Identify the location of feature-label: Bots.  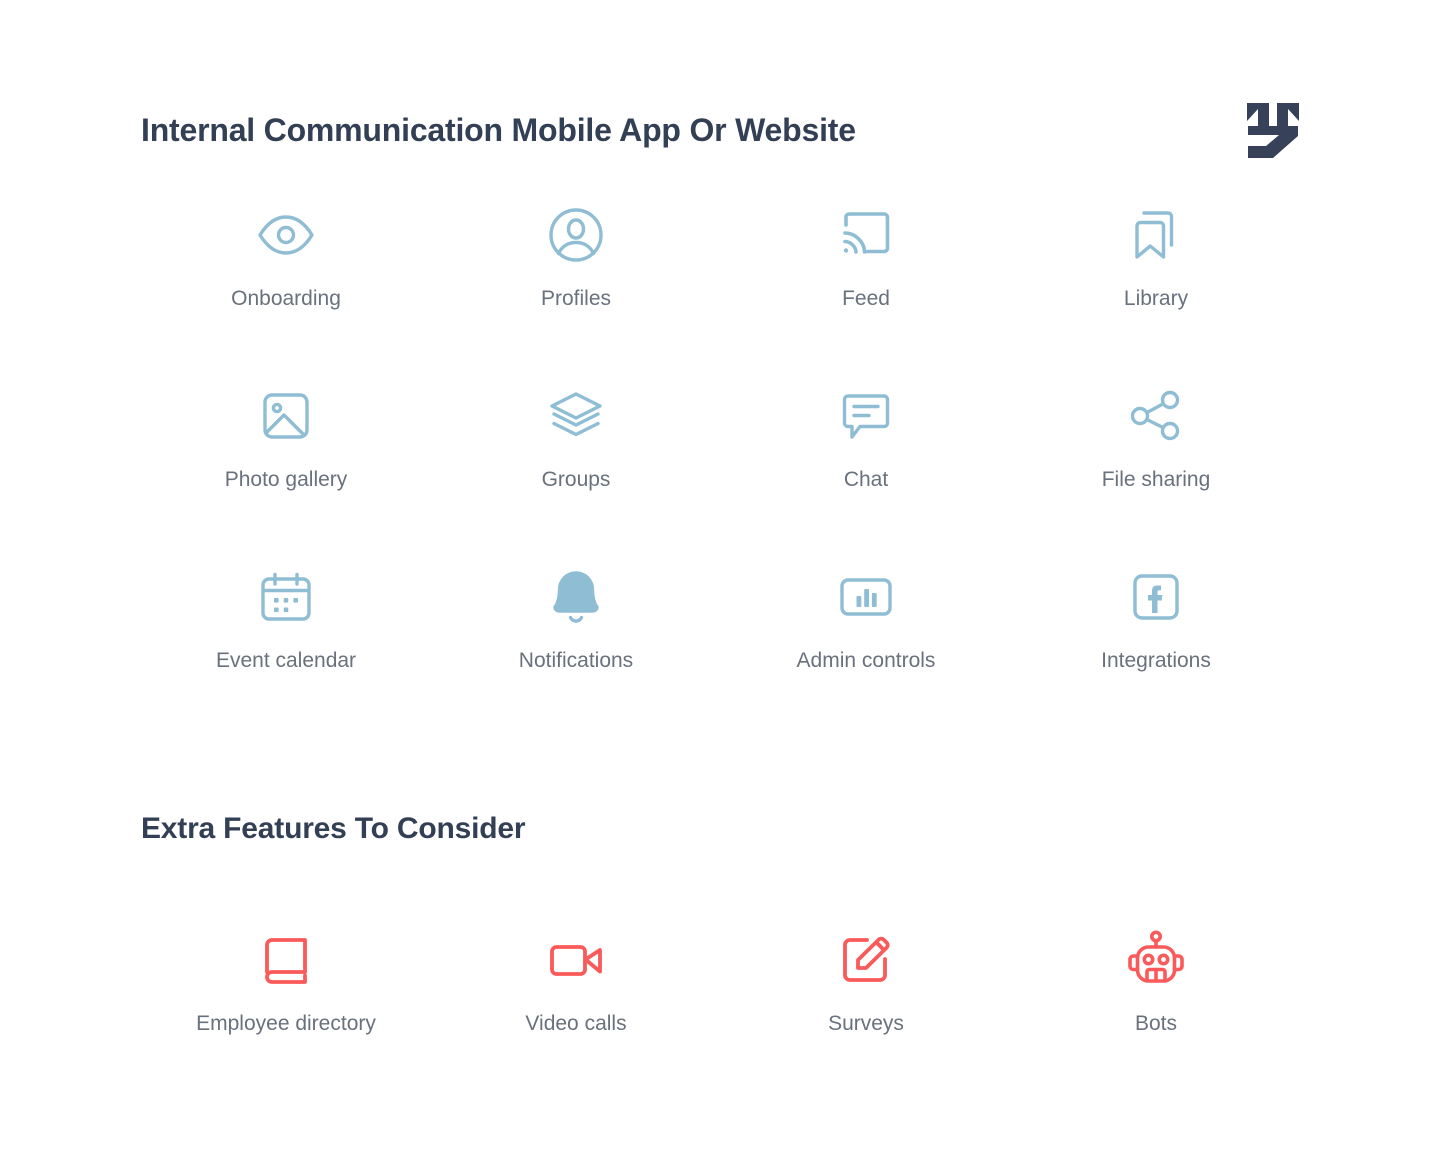
(1156, 1023).